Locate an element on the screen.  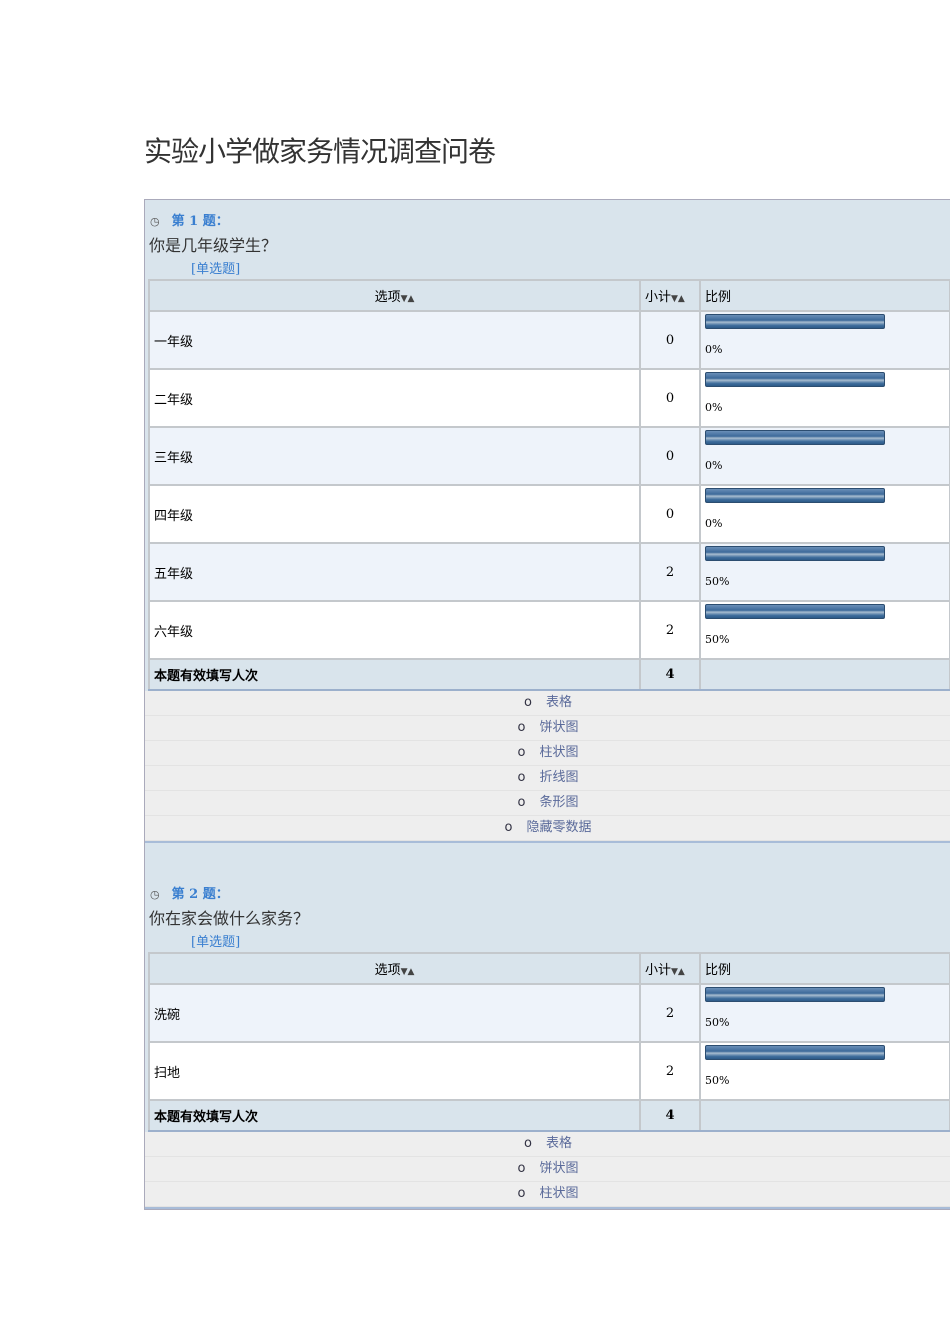
option-label: 三年级 is located at coordinates (394, 456).